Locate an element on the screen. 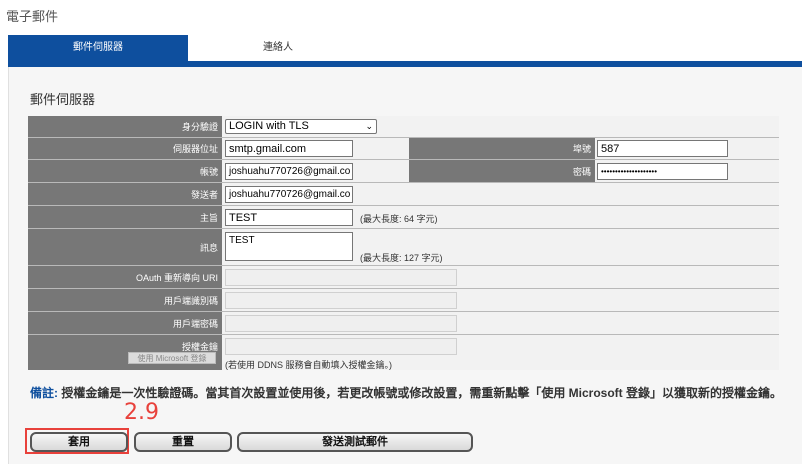 The image size is (802, 464). step-annotation: 2.9 is located at coordinates (141, 412).